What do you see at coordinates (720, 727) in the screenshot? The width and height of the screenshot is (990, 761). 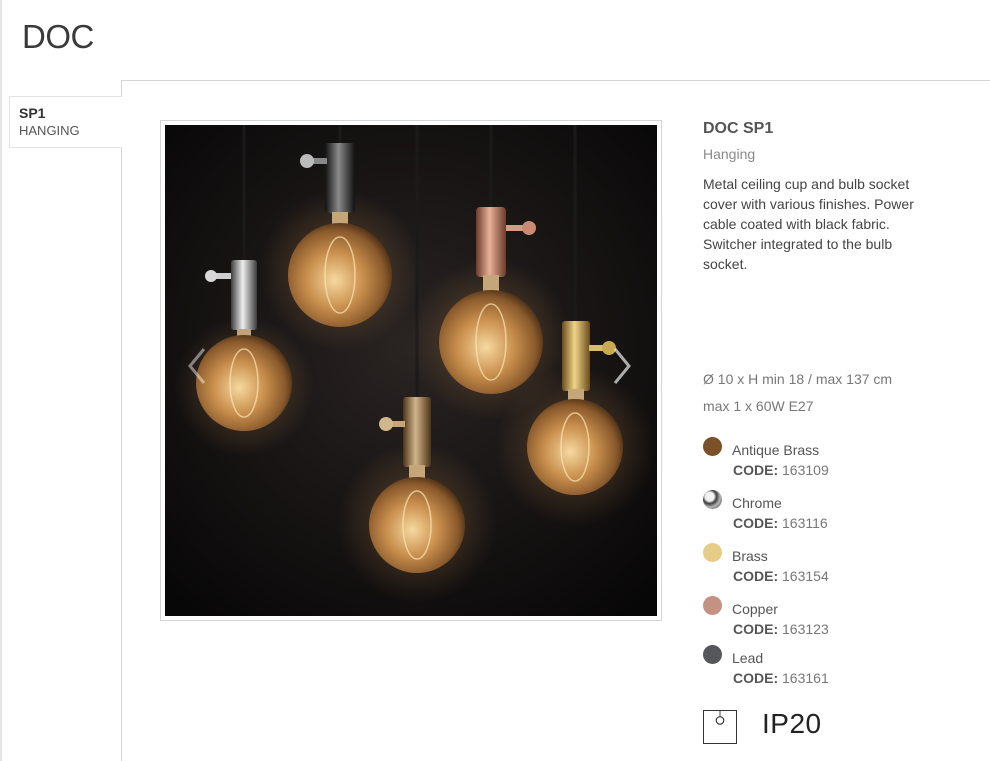 I see `ip-rating-icon` at bounding box center [720, 727].